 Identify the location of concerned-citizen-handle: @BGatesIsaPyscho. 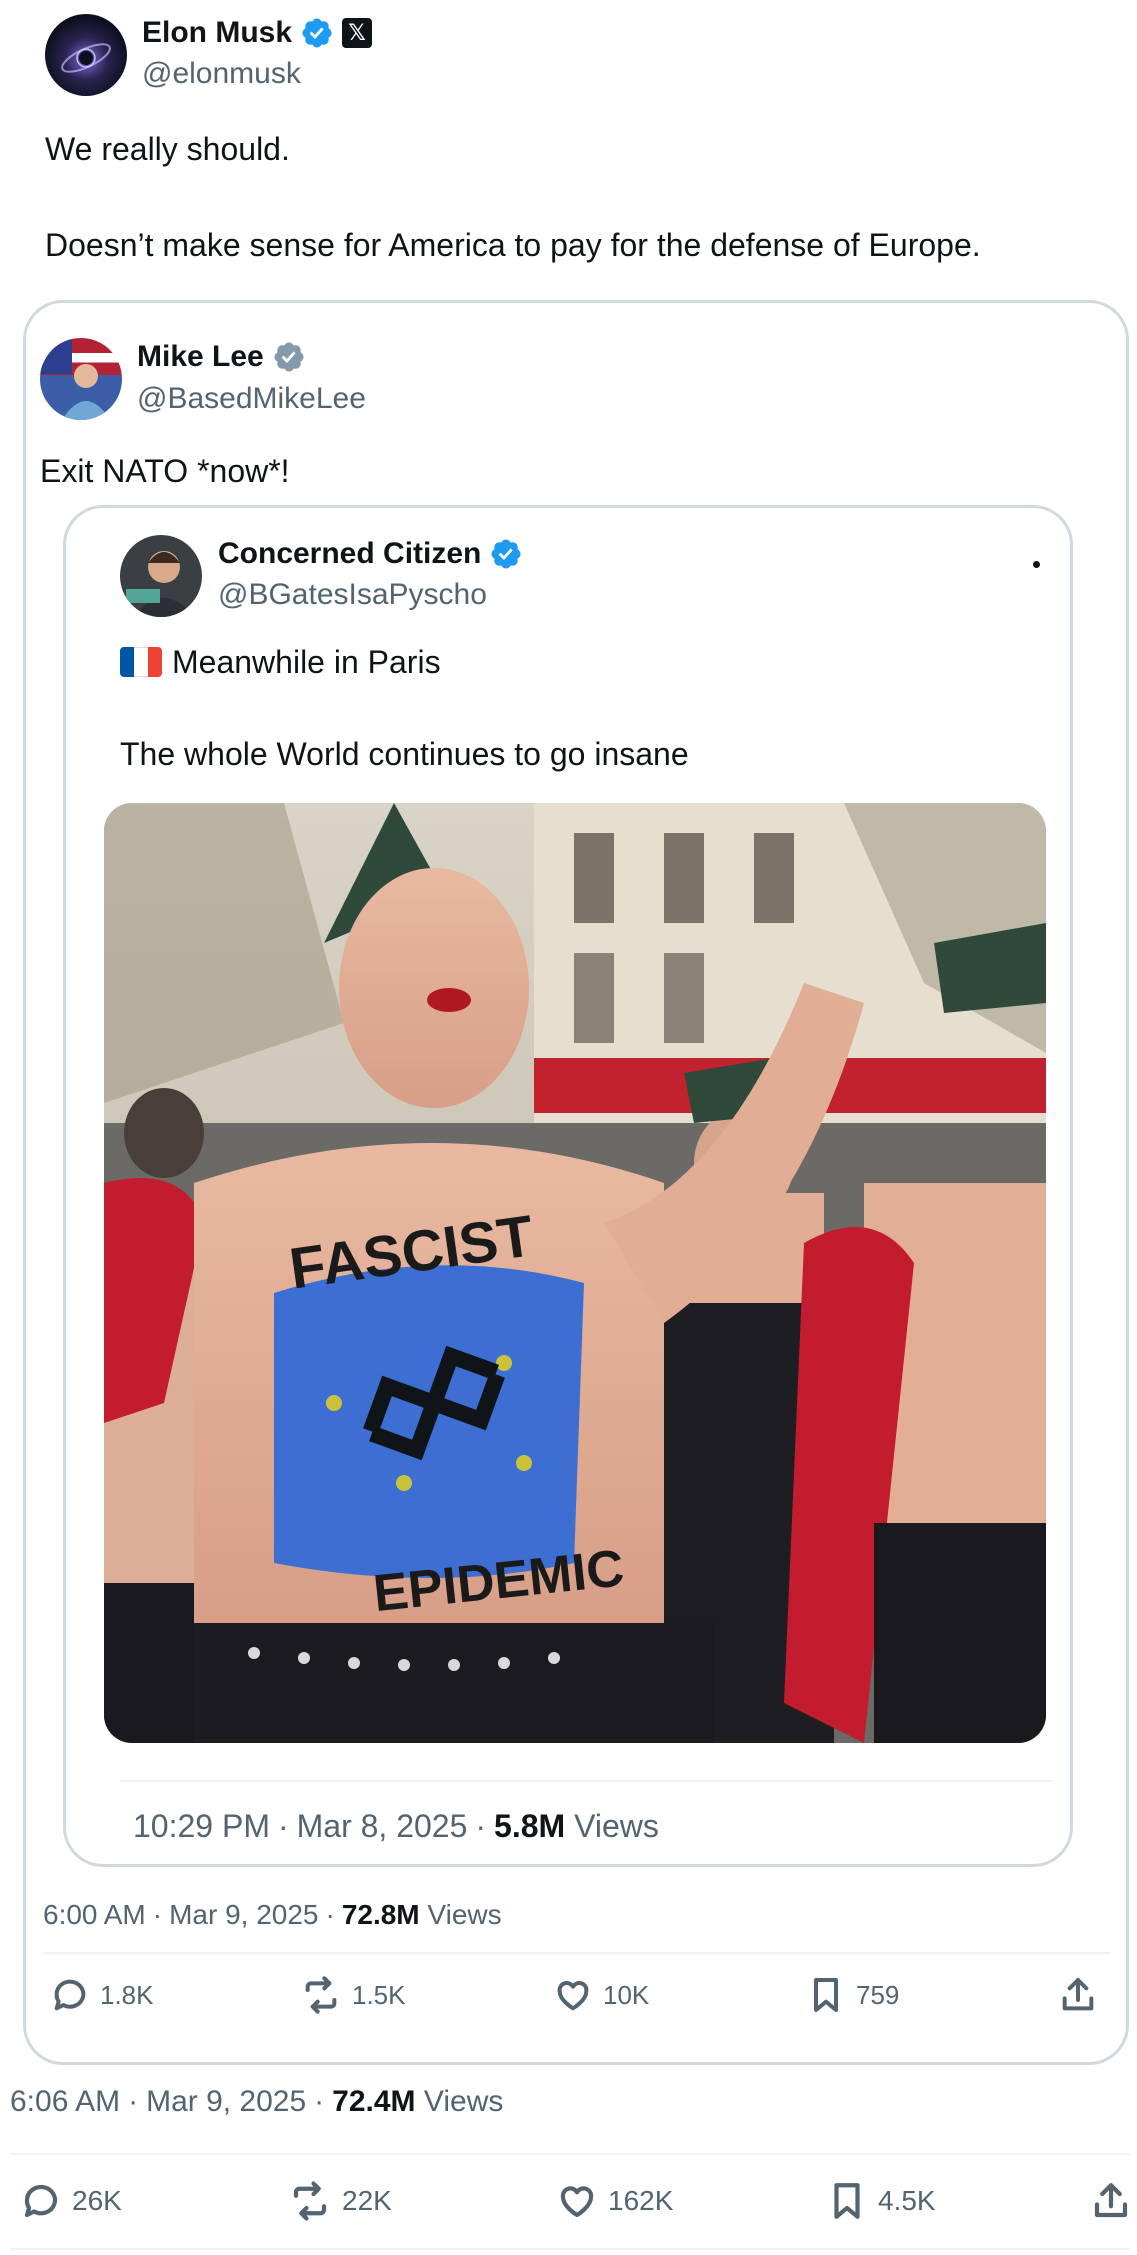
(352, 595).